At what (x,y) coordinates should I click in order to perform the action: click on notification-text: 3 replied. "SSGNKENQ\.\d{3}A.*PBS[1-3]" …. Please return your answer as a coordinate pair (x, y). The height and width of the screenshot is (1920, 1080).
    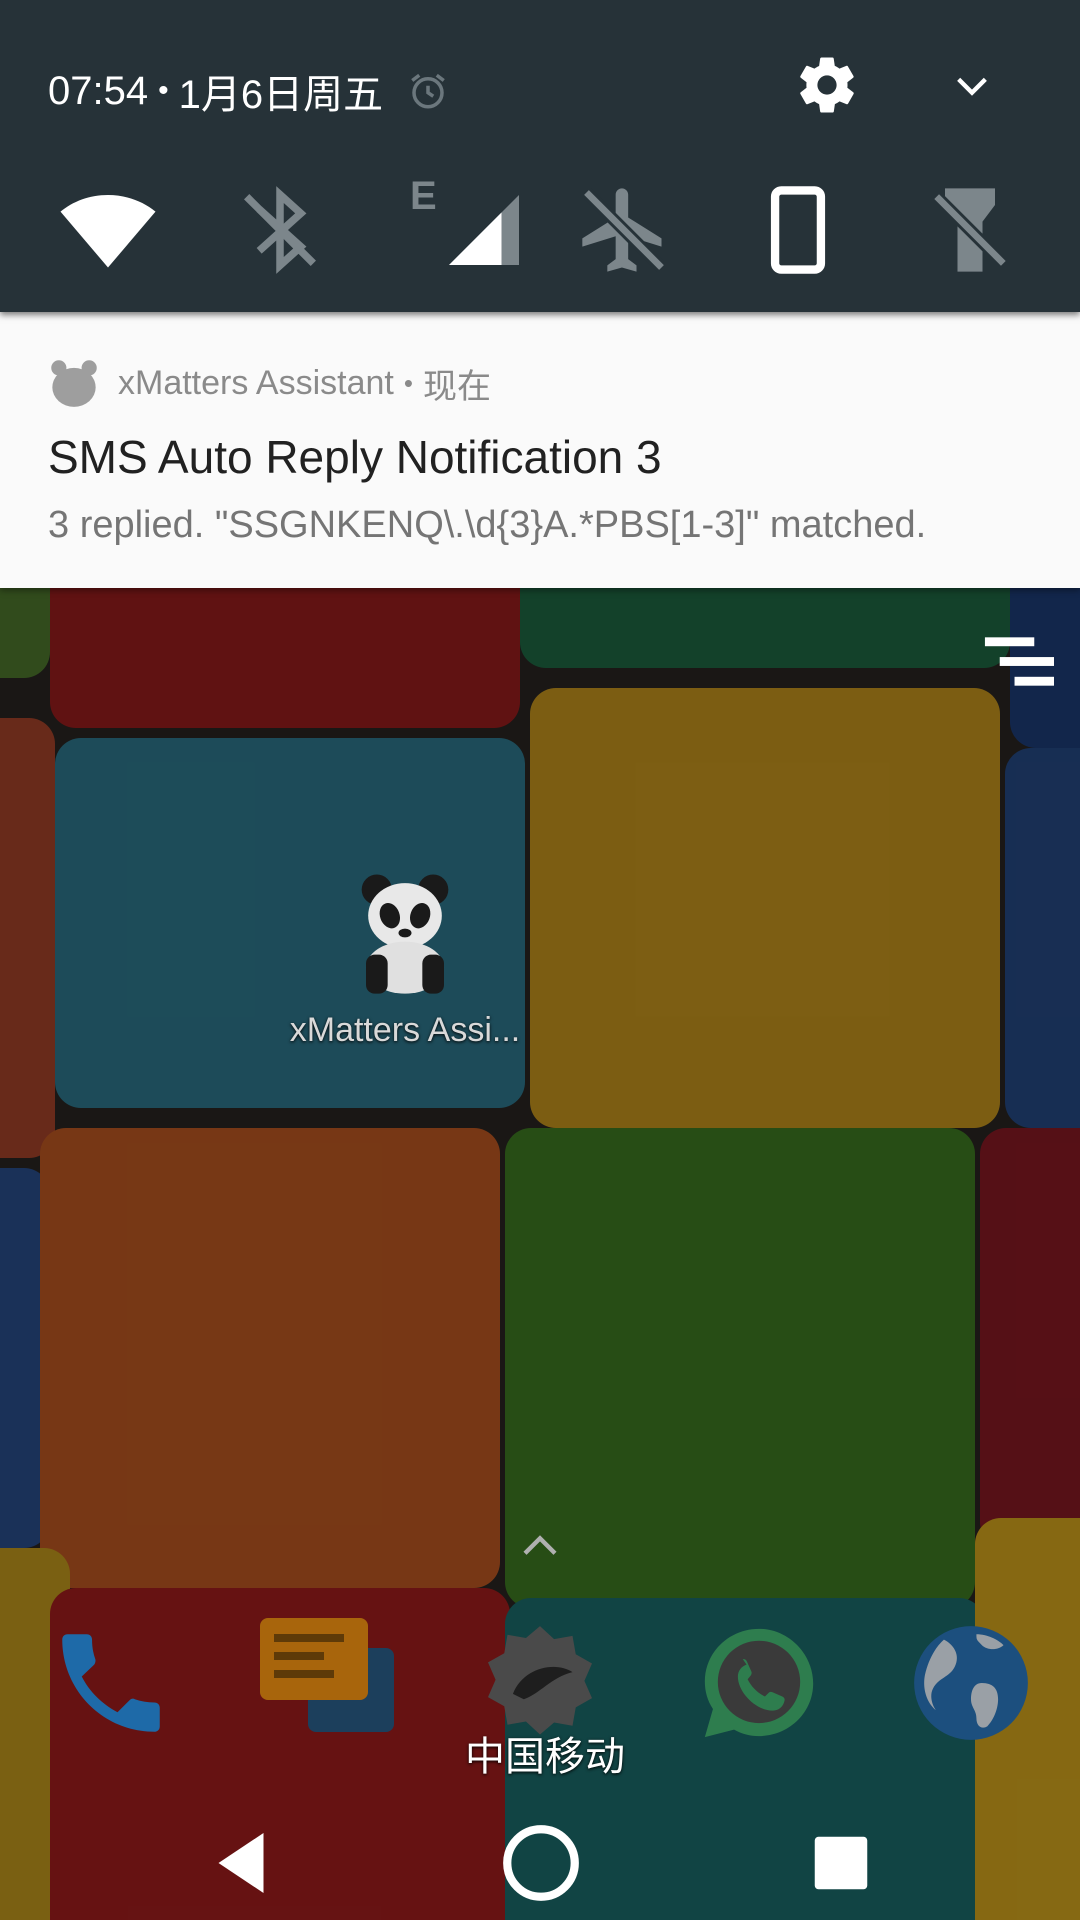
    Looking at the image, I should click on (487, 525).